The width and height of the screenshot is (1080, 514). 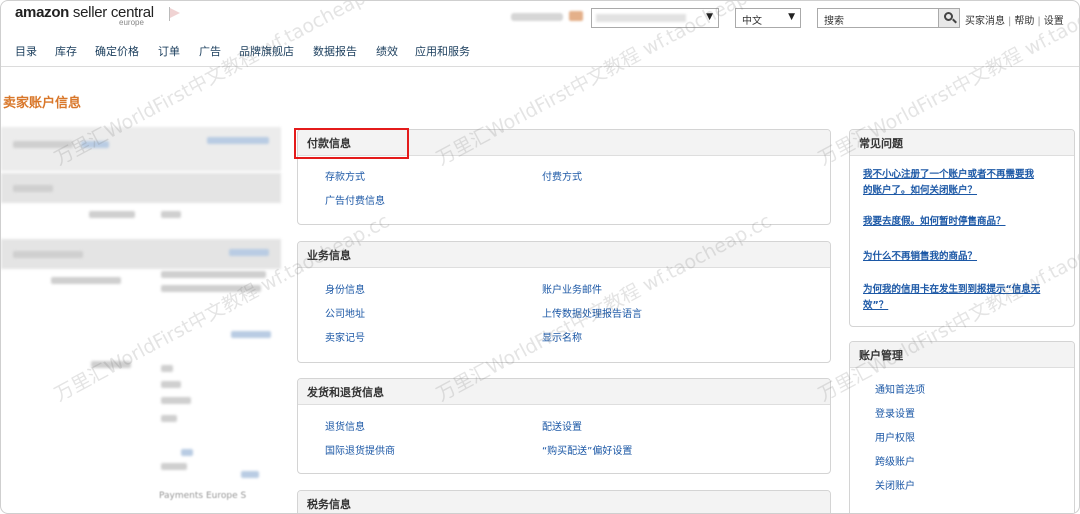 What do you see at coordinates (442, 51) in the screenshot?
I see `nav-apps-services: 应用和服务` at bounding box center [442, 51].